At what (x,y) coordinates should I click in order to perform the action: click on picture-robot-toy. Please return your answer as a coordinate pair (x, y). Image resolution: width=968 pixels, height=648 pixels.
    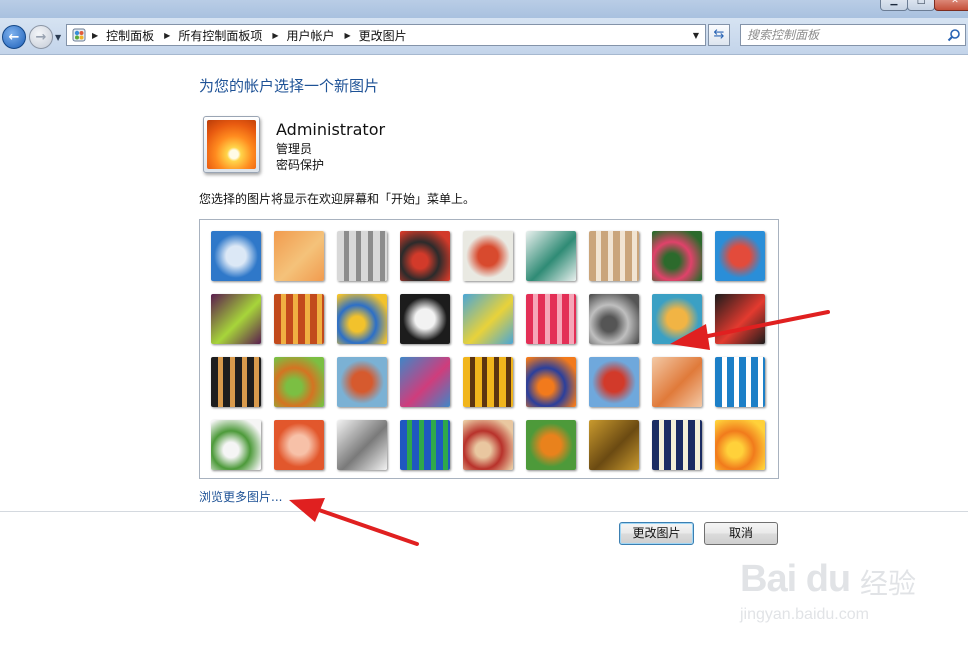
    Looking at the image, I should click on (362, 256).